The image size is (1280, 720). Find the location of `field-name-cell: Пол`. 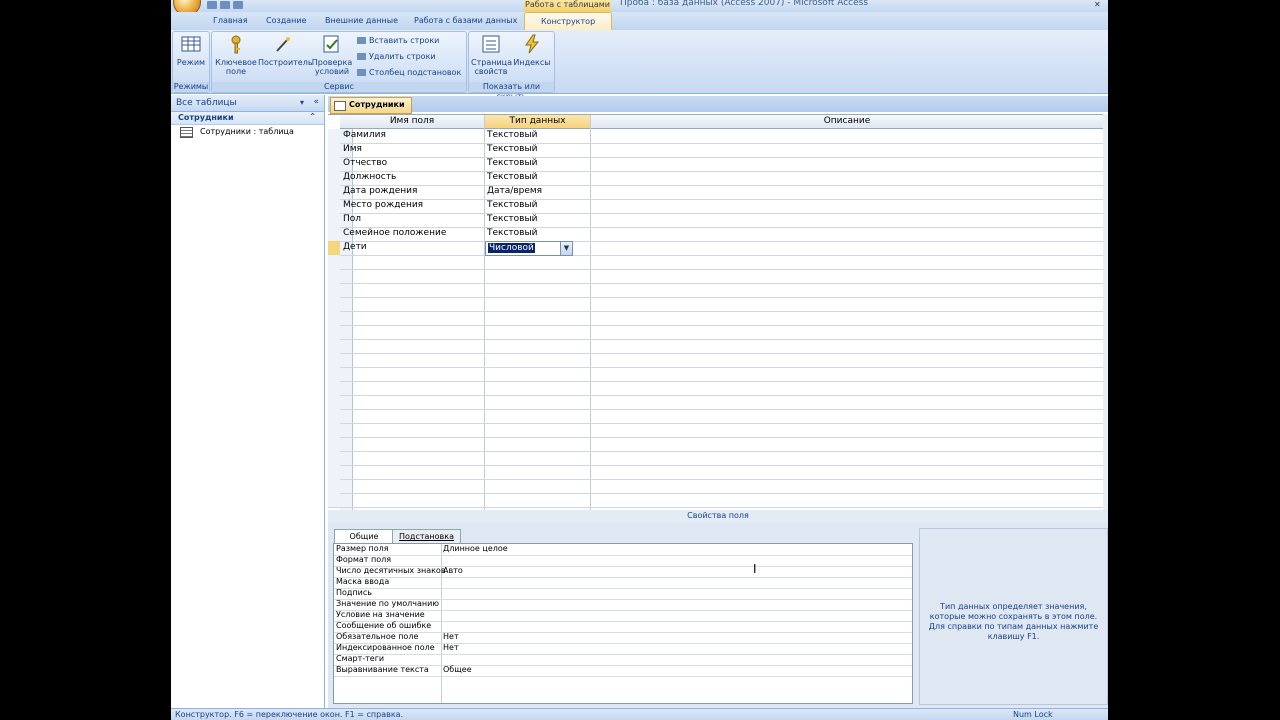

field-name-cell: Пол is located at coordinates (352, 219).